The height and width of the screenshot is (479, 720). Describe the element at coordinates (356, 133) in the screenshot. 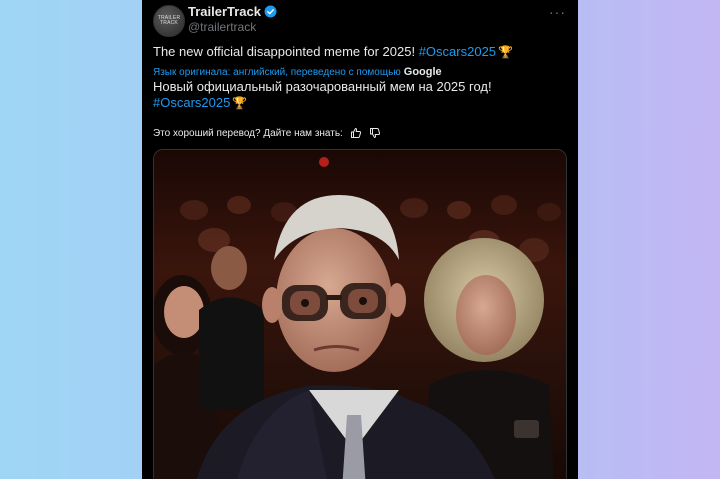

I see `thumbs-up-icon` at that location.